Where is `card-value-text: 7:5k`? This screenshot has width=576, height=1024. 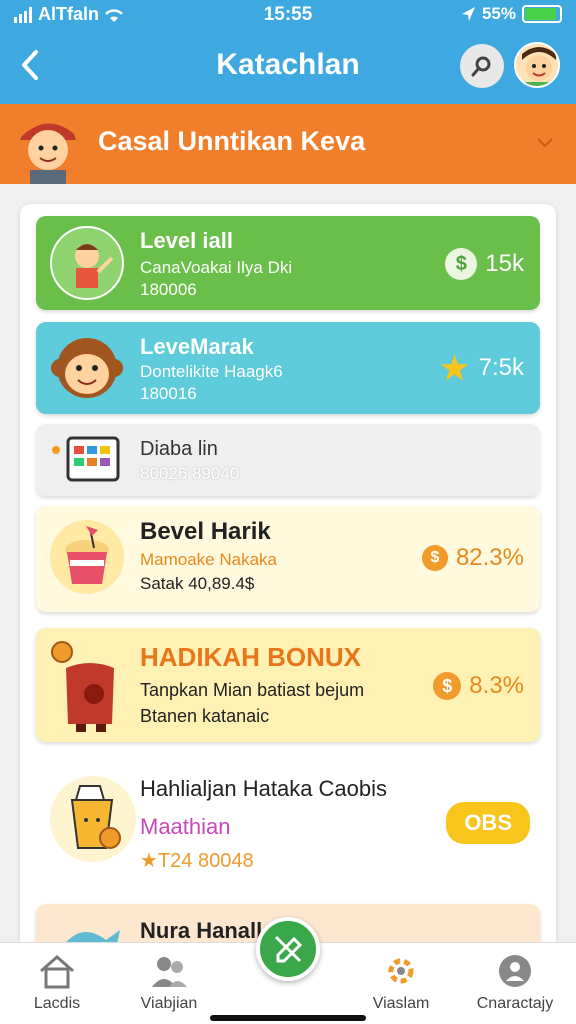 card-value-text: 7:5k is located at coordinates (501, 367).